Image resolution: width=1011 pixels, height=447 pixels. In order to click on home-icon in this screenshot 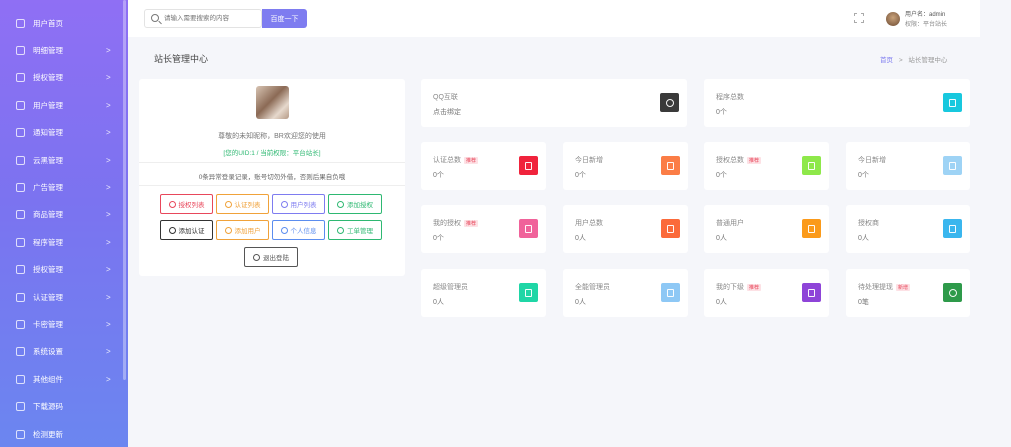, I will do `click(20, 23)`.